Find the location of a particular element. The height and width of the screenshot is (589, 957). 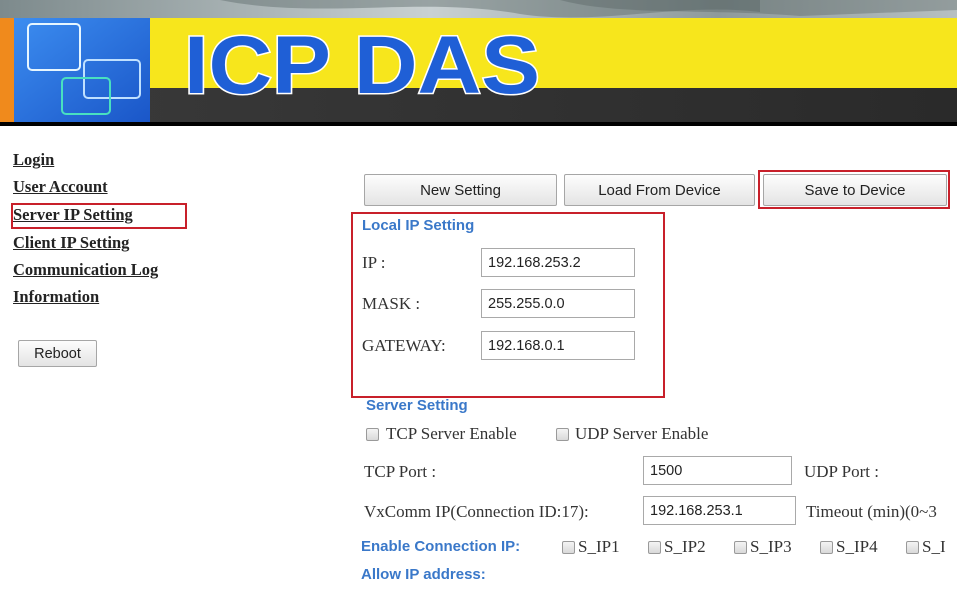

save-to-device-highlight is located at coordinates (854, 189).